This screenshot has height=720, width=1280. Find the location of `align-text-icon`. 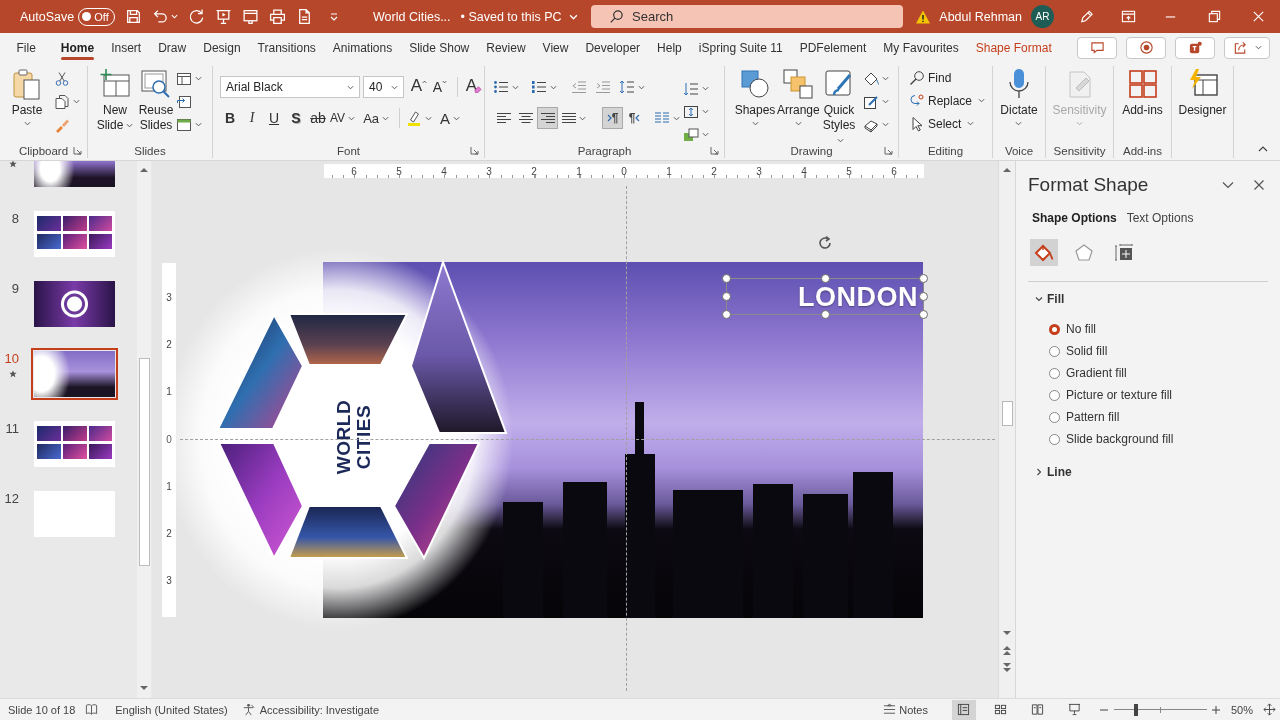

align-text-icon is located at coordinates (691, 111).